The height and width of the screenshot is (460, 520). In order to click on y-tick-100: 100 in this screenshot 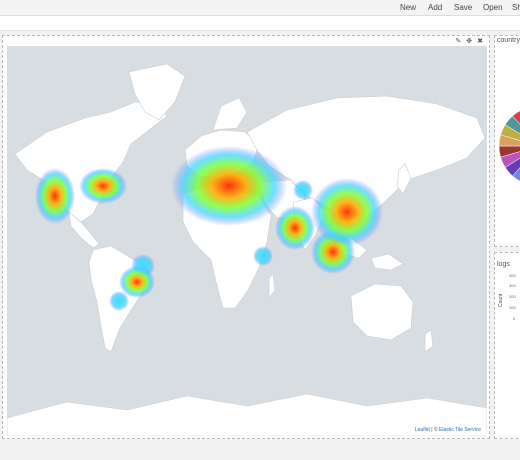, I will do `click(512, 307)`.